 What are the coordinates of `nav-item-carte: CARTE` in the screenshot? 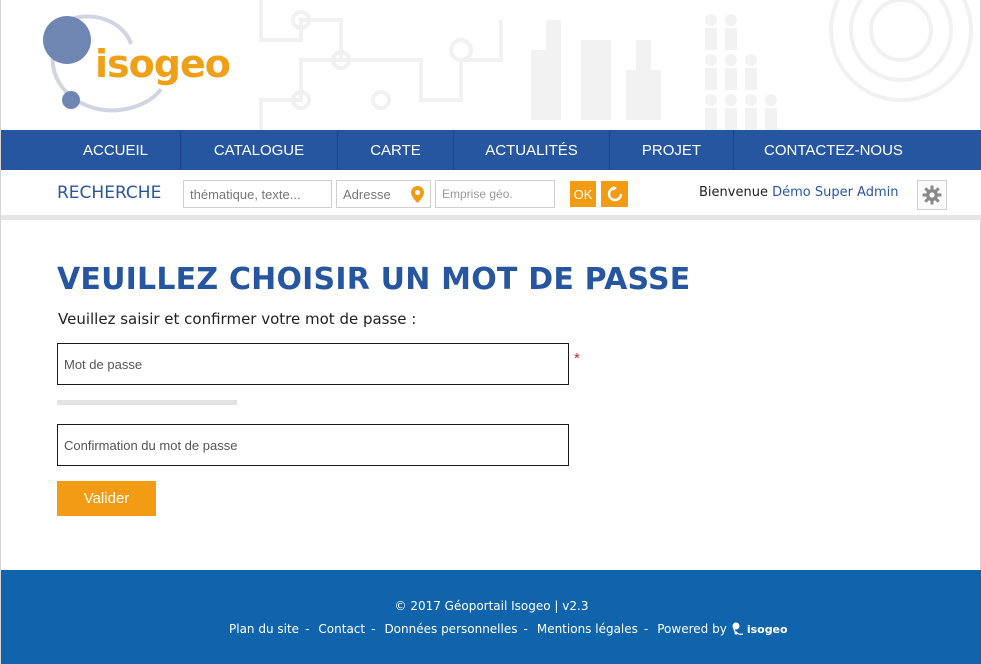 It's located at (396, 150).